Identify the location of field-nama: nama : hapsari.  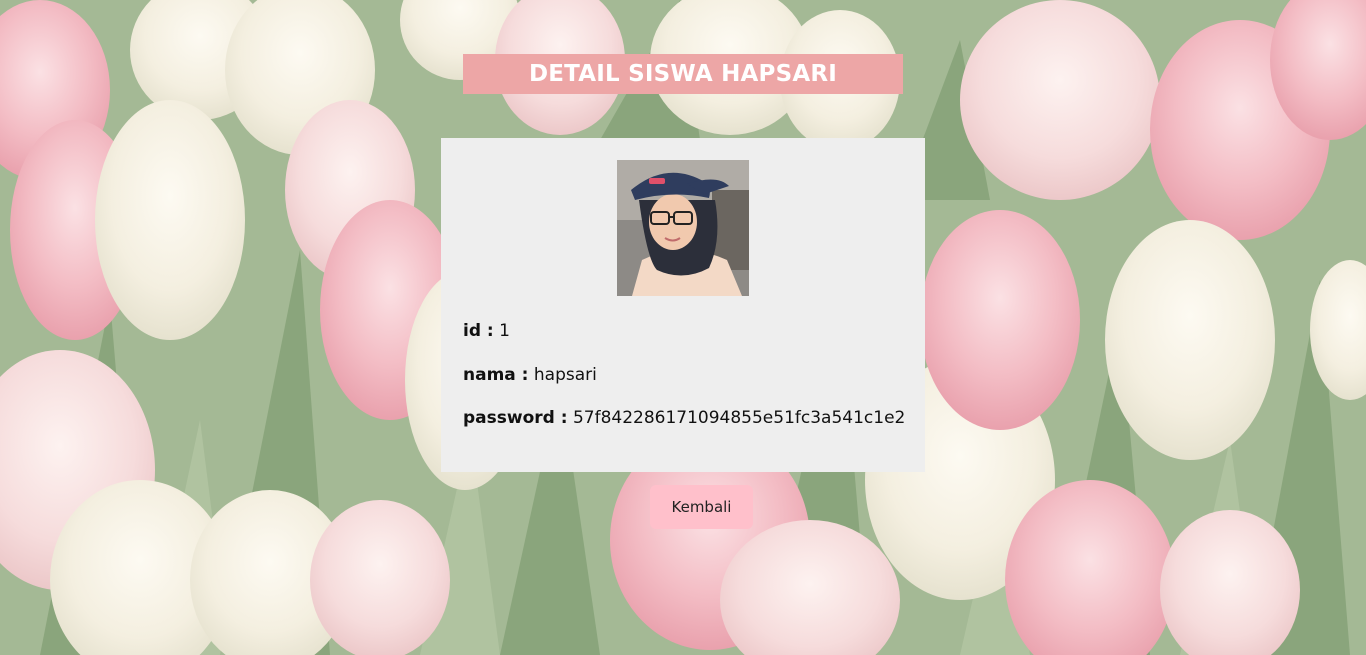
(530, 375).